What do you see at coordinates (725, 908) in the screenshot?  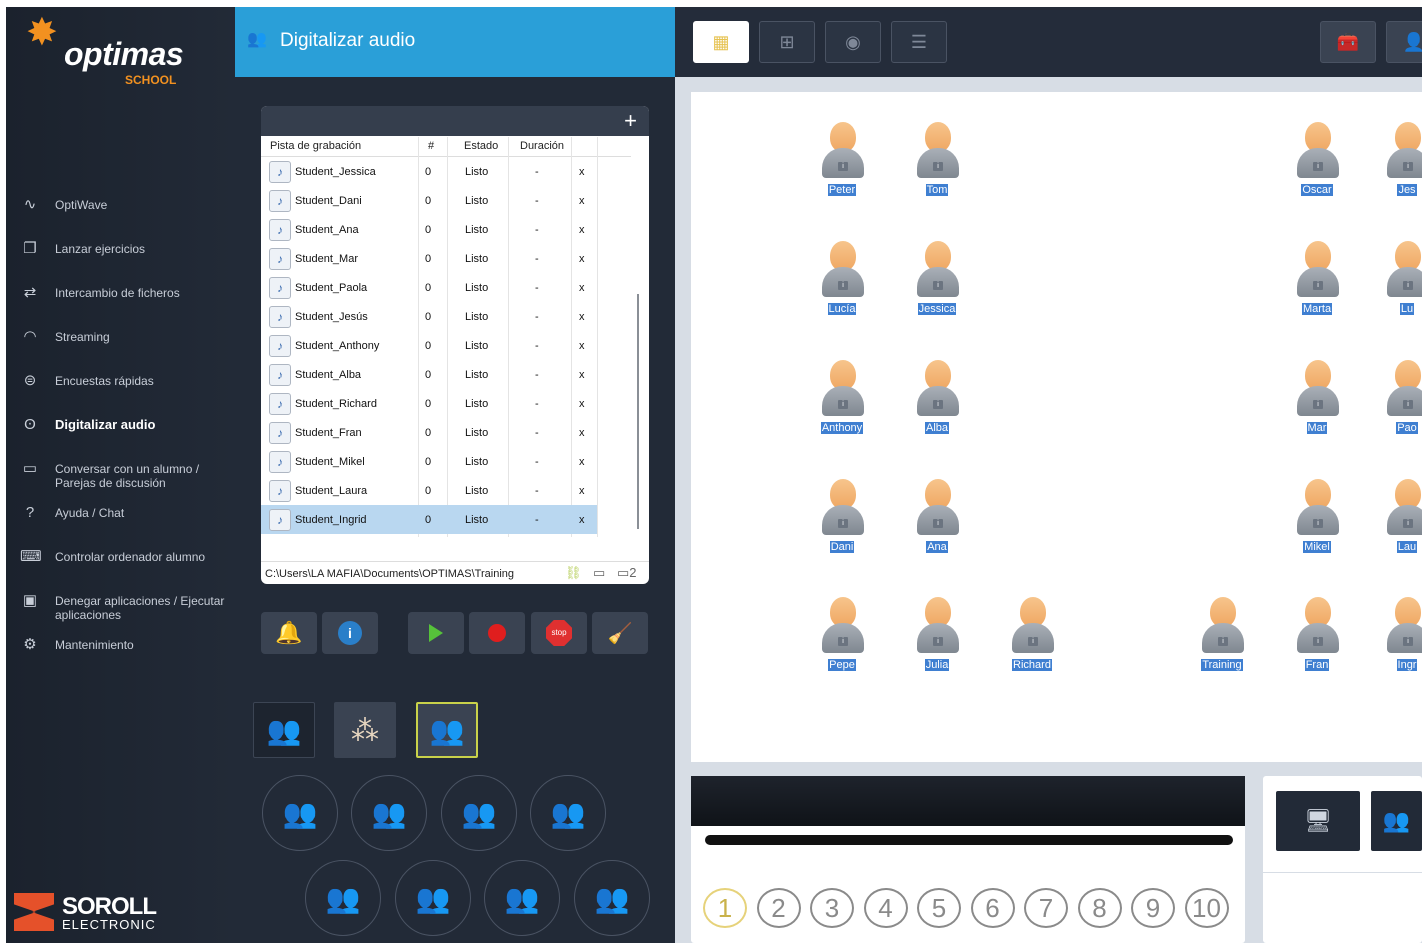 I see `channel-1-button: 1` at bounding box center [725, 908].